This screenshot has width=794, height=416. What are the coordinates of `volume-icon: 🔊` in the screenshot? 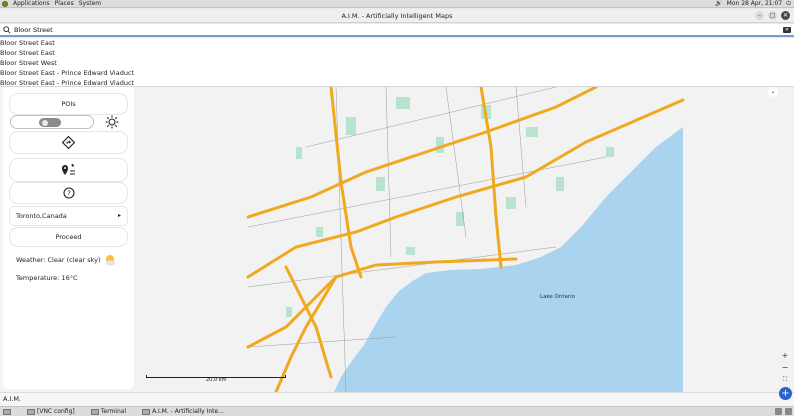 It's located at (718, 3).